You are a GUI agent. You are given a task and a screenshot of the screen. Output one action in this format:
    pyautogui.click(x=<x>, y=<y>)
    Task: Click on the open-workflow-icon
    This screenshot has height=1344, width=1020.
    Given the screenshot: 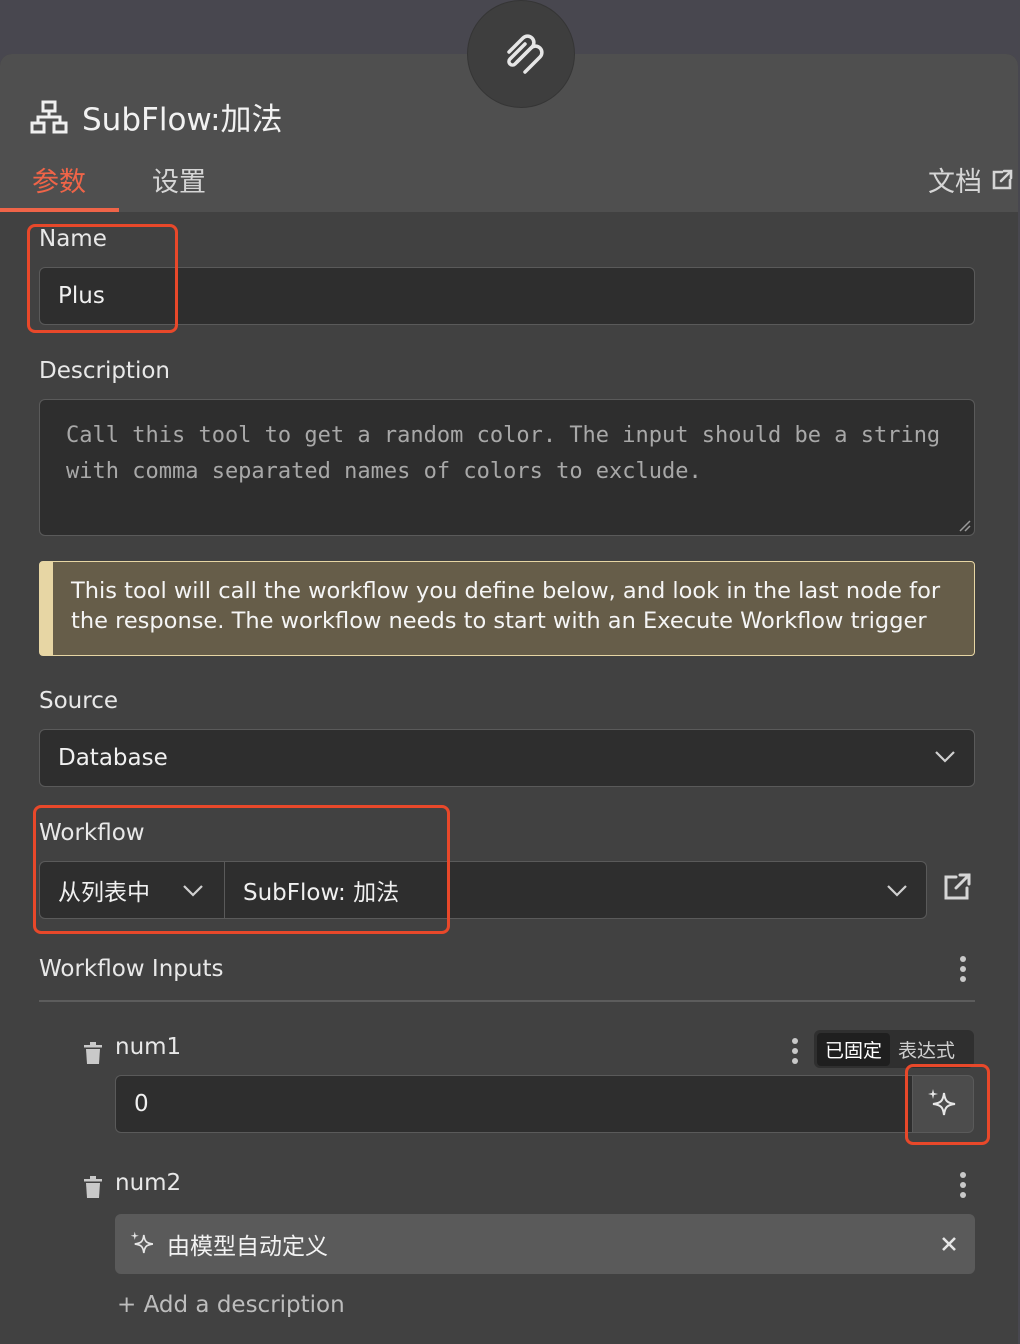 What is the action you would take?
    pyautogui.click(x=957, y=887)
    